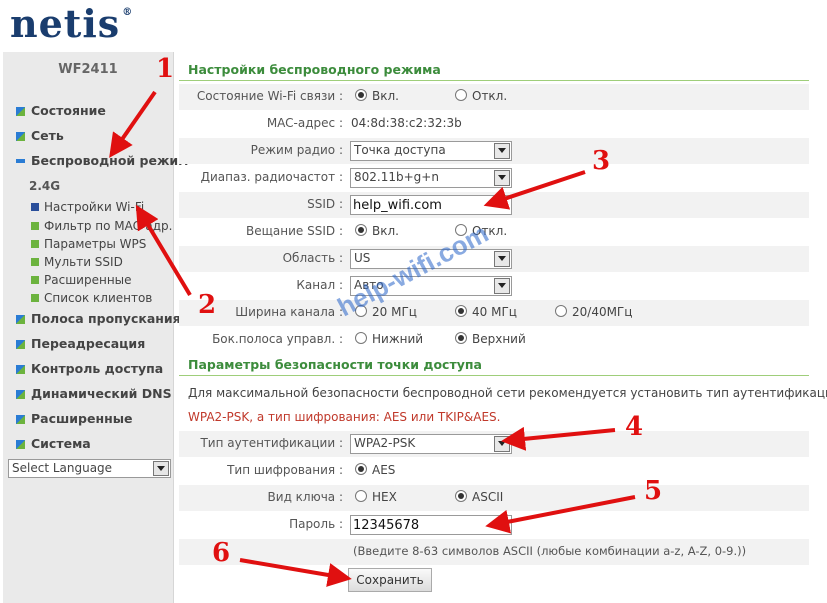  Describe the element at coordinates (269, 96) in the screenshot. I see `wifi-status-label: Состояние Wi-Fi связи :` at that location.